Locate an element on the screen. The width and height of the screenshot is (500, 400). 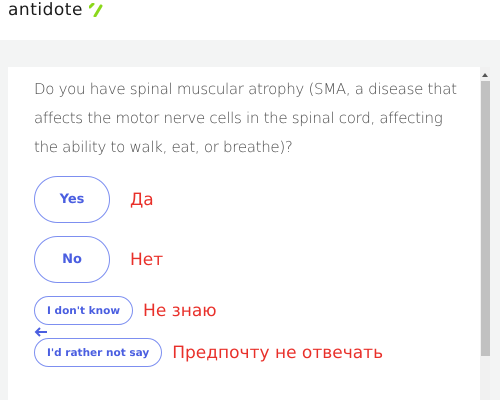
logo-text: antidote is located at coordinates (45, 10).